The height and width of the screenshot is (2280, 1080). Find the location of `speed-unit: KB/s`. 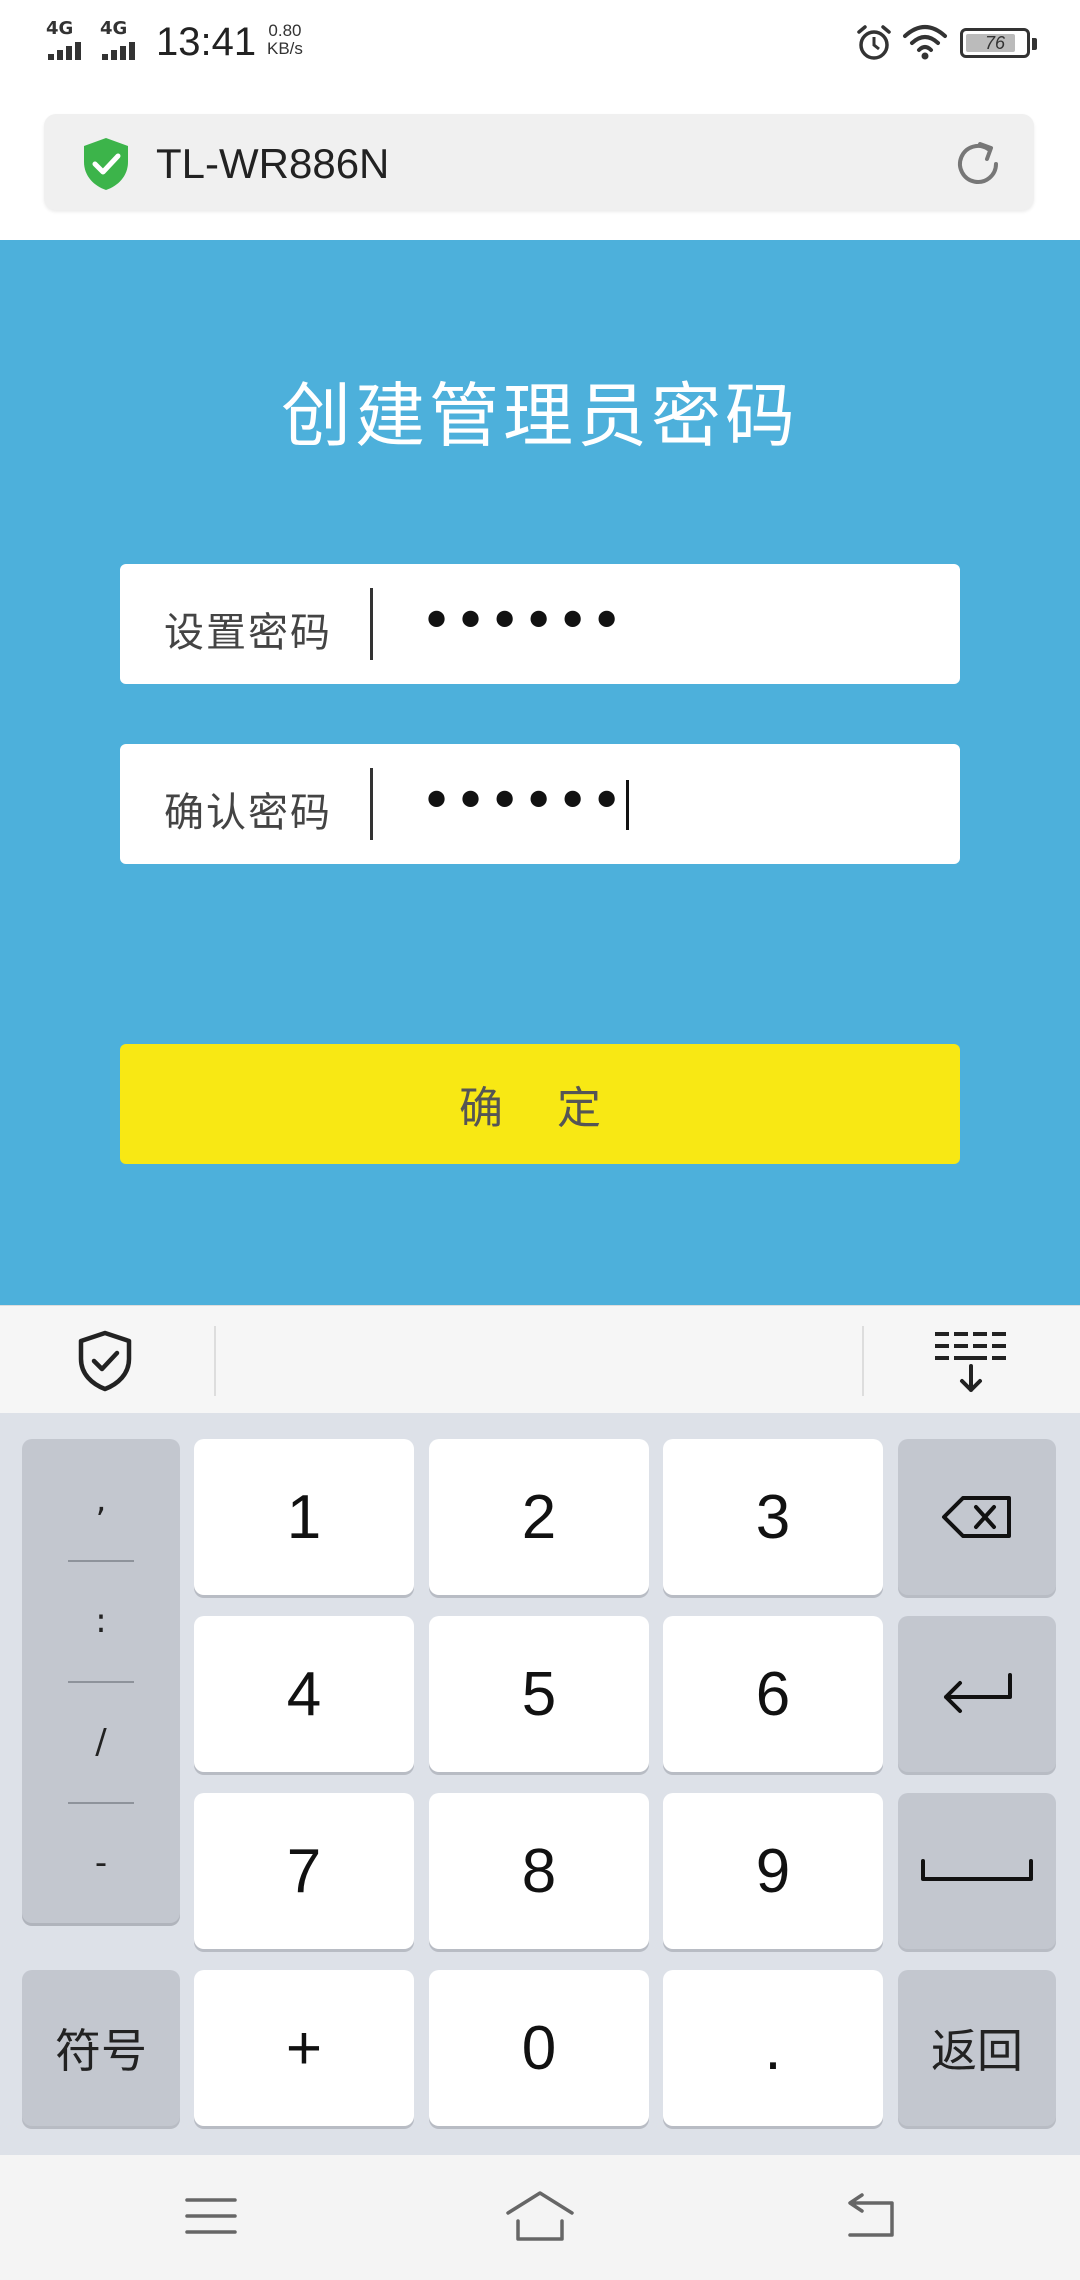

speed-unit: KB/s is located at coordinates (285, 48).